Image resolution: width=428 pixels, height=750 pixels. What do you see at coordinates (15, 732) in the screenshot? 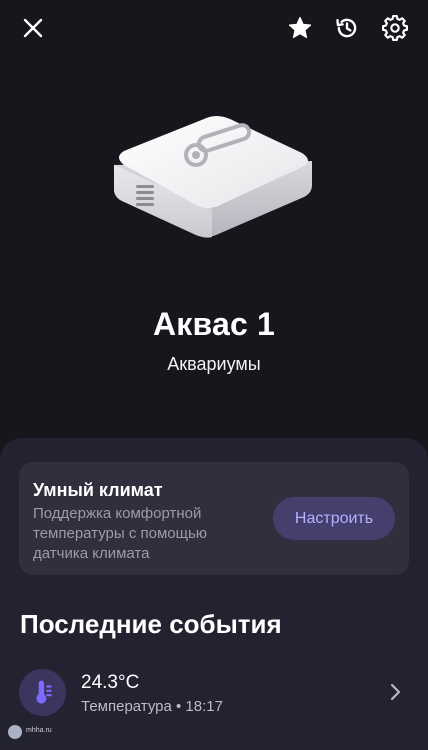
I see `watermark-logo-icon` at bounding box center [15, 732].